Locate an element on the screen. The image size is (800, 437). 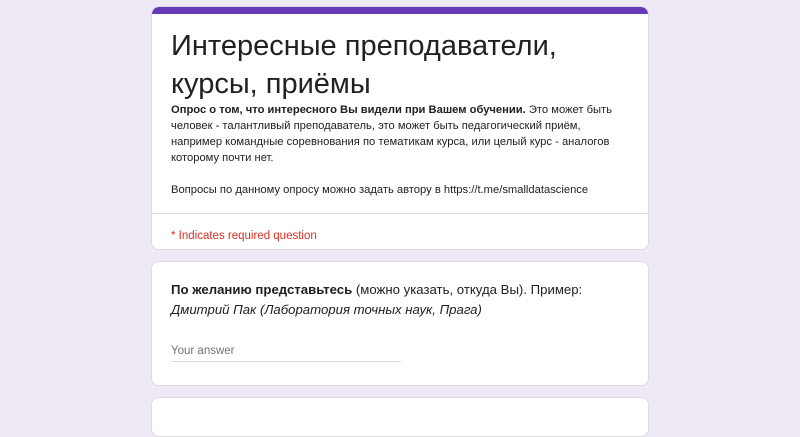
form-title: Интересные преподаватели, курсы, приёмы is located at coordinates (364, 65).